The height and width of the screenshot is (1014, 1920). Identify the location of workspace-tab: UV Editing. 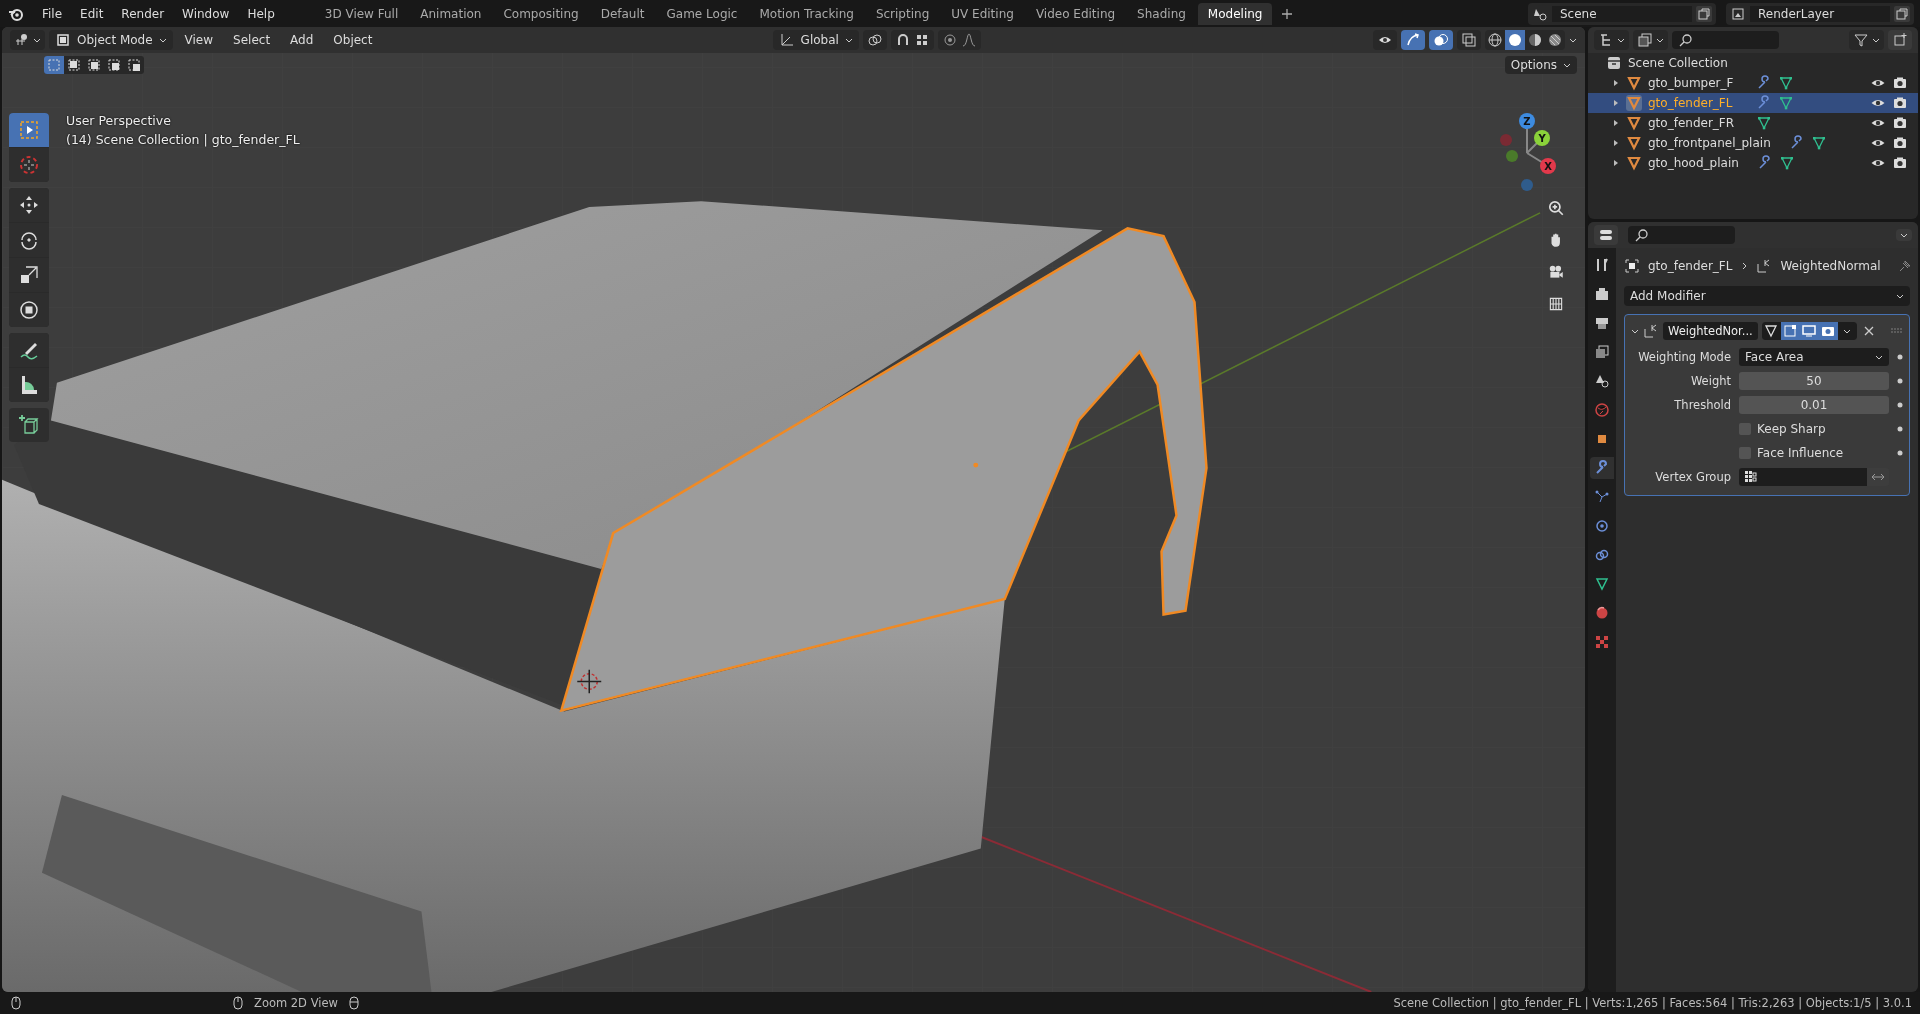
(982, 13).